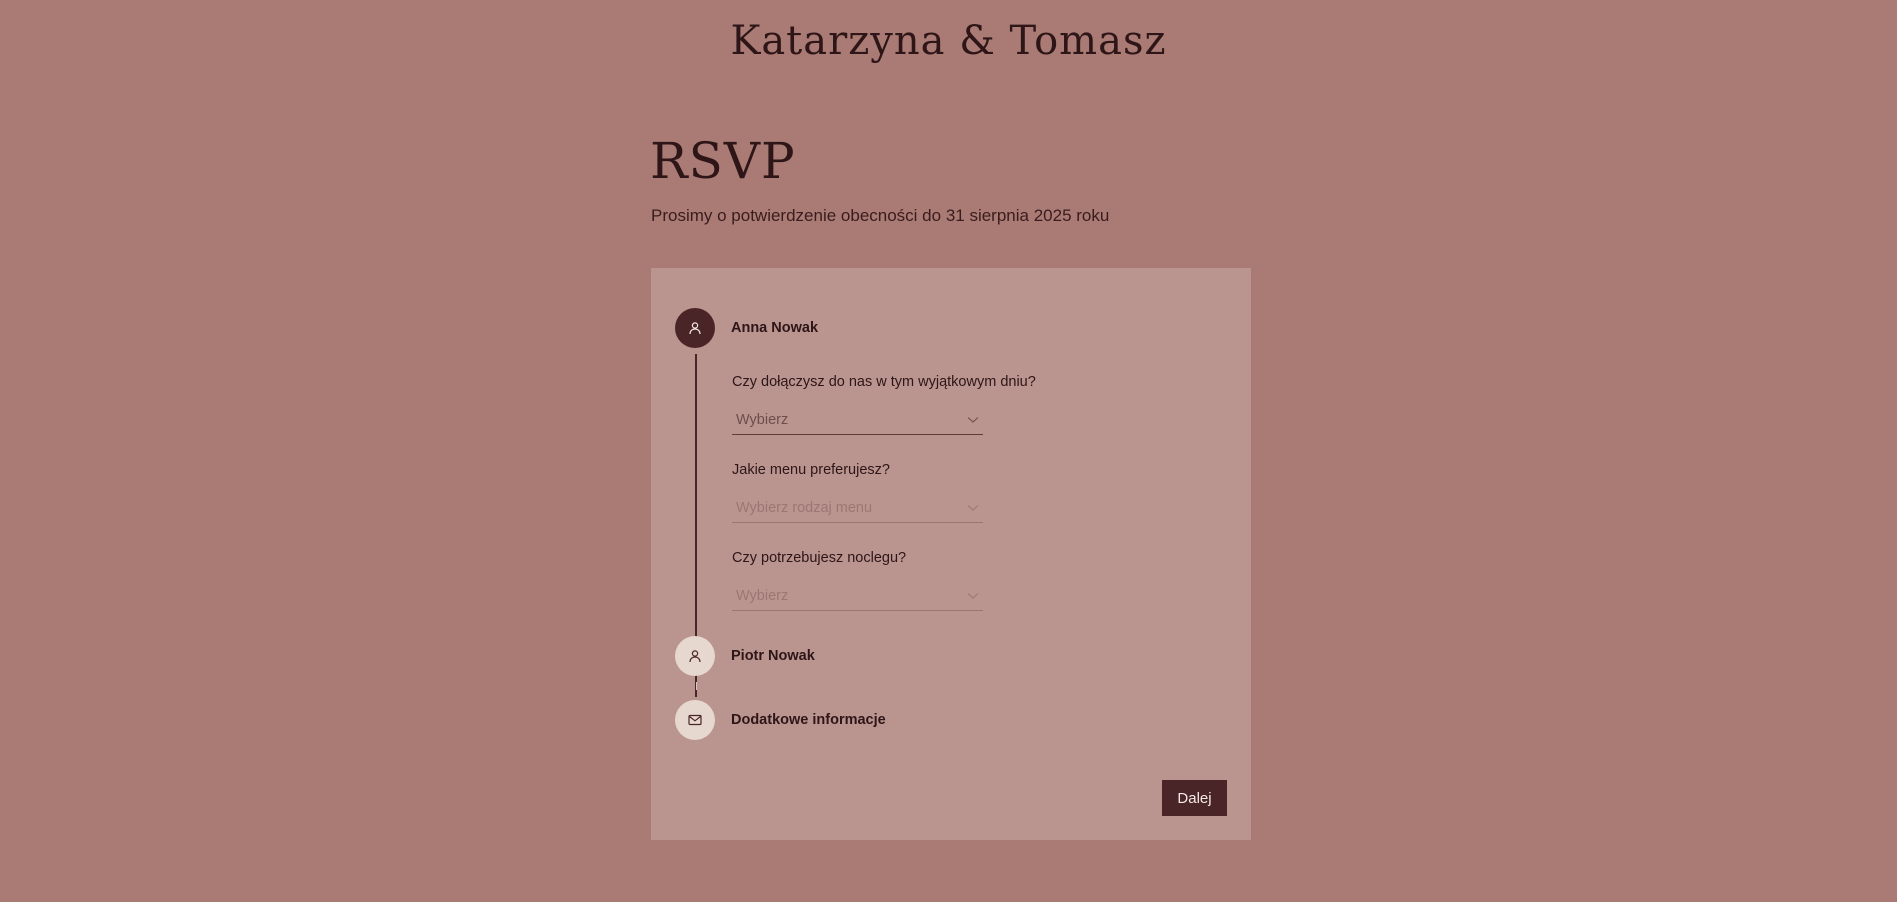 The height and width of the screenshot is (902, 1897). I want to click on step-3-label: Dodatkowe informacje, so click(808, 720).